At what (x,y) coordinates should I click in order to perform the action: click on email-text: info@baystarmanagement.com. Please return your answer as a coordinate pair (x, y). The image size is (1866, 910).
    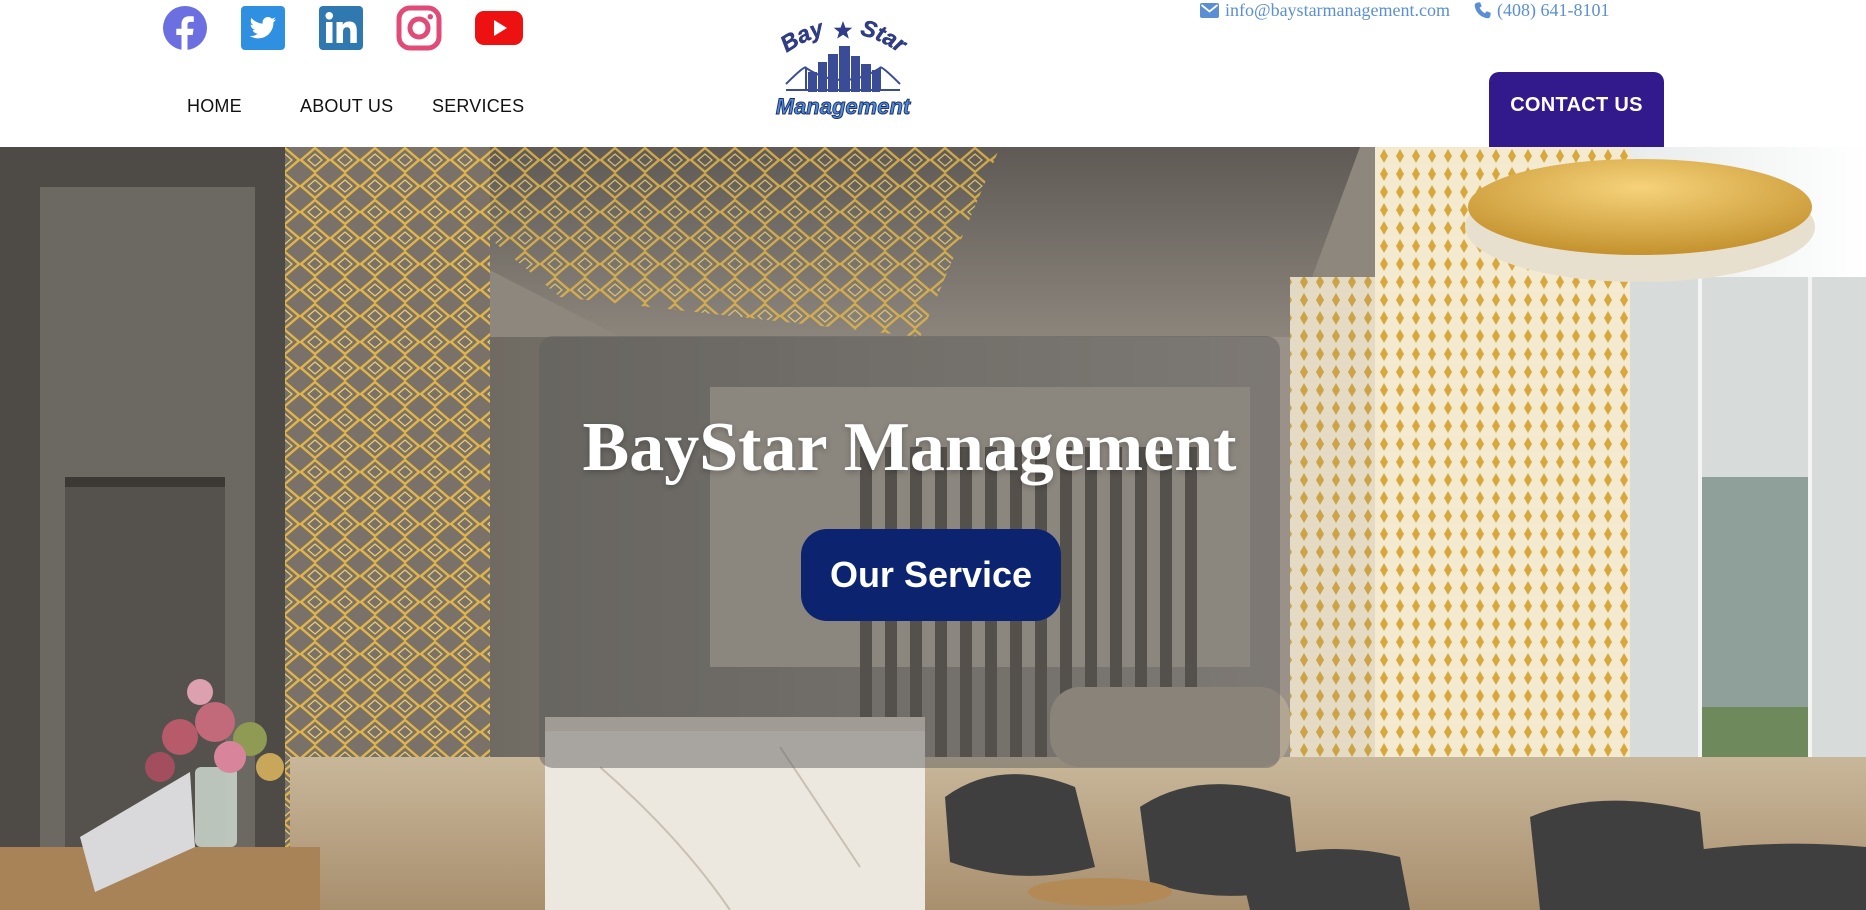
    Looking at the image, I should click on (1337, 10).